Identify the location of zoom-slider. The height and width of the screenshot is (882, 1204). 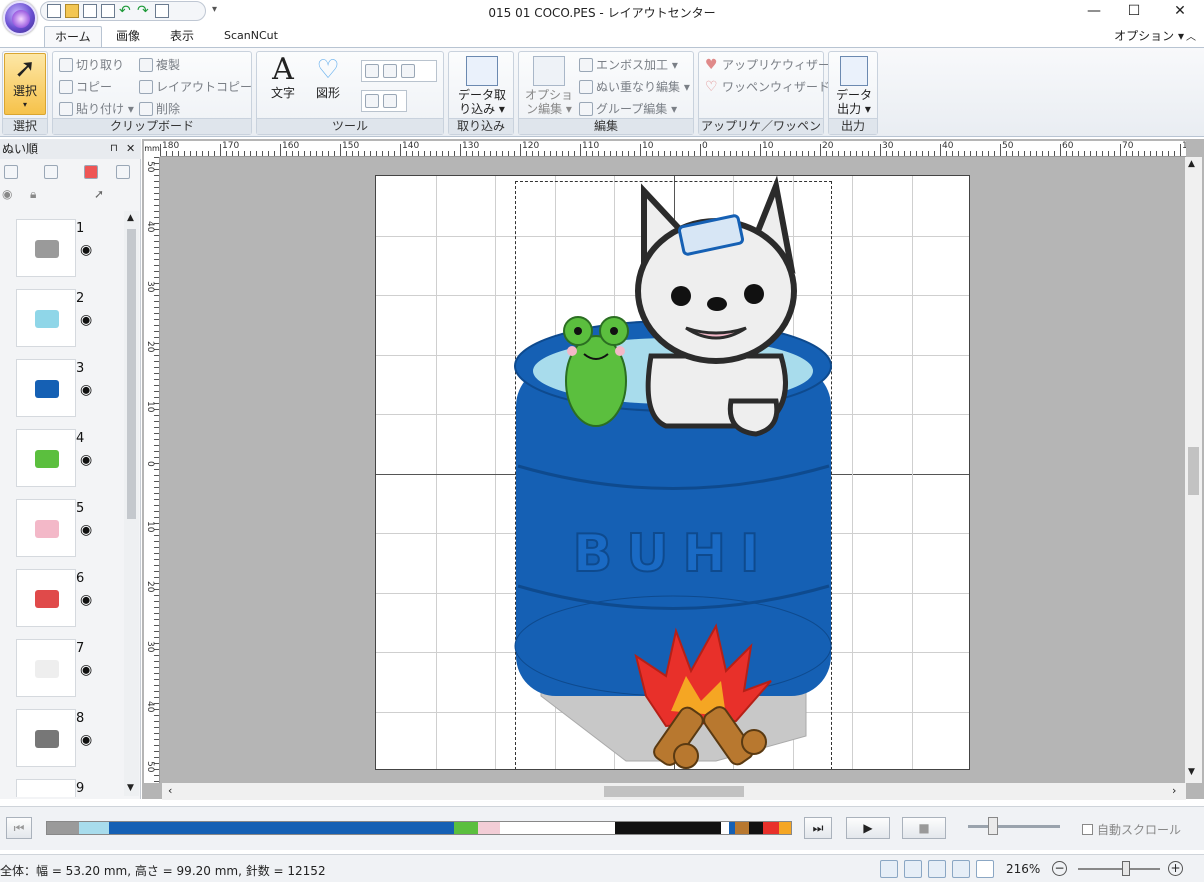
(1119, 869).